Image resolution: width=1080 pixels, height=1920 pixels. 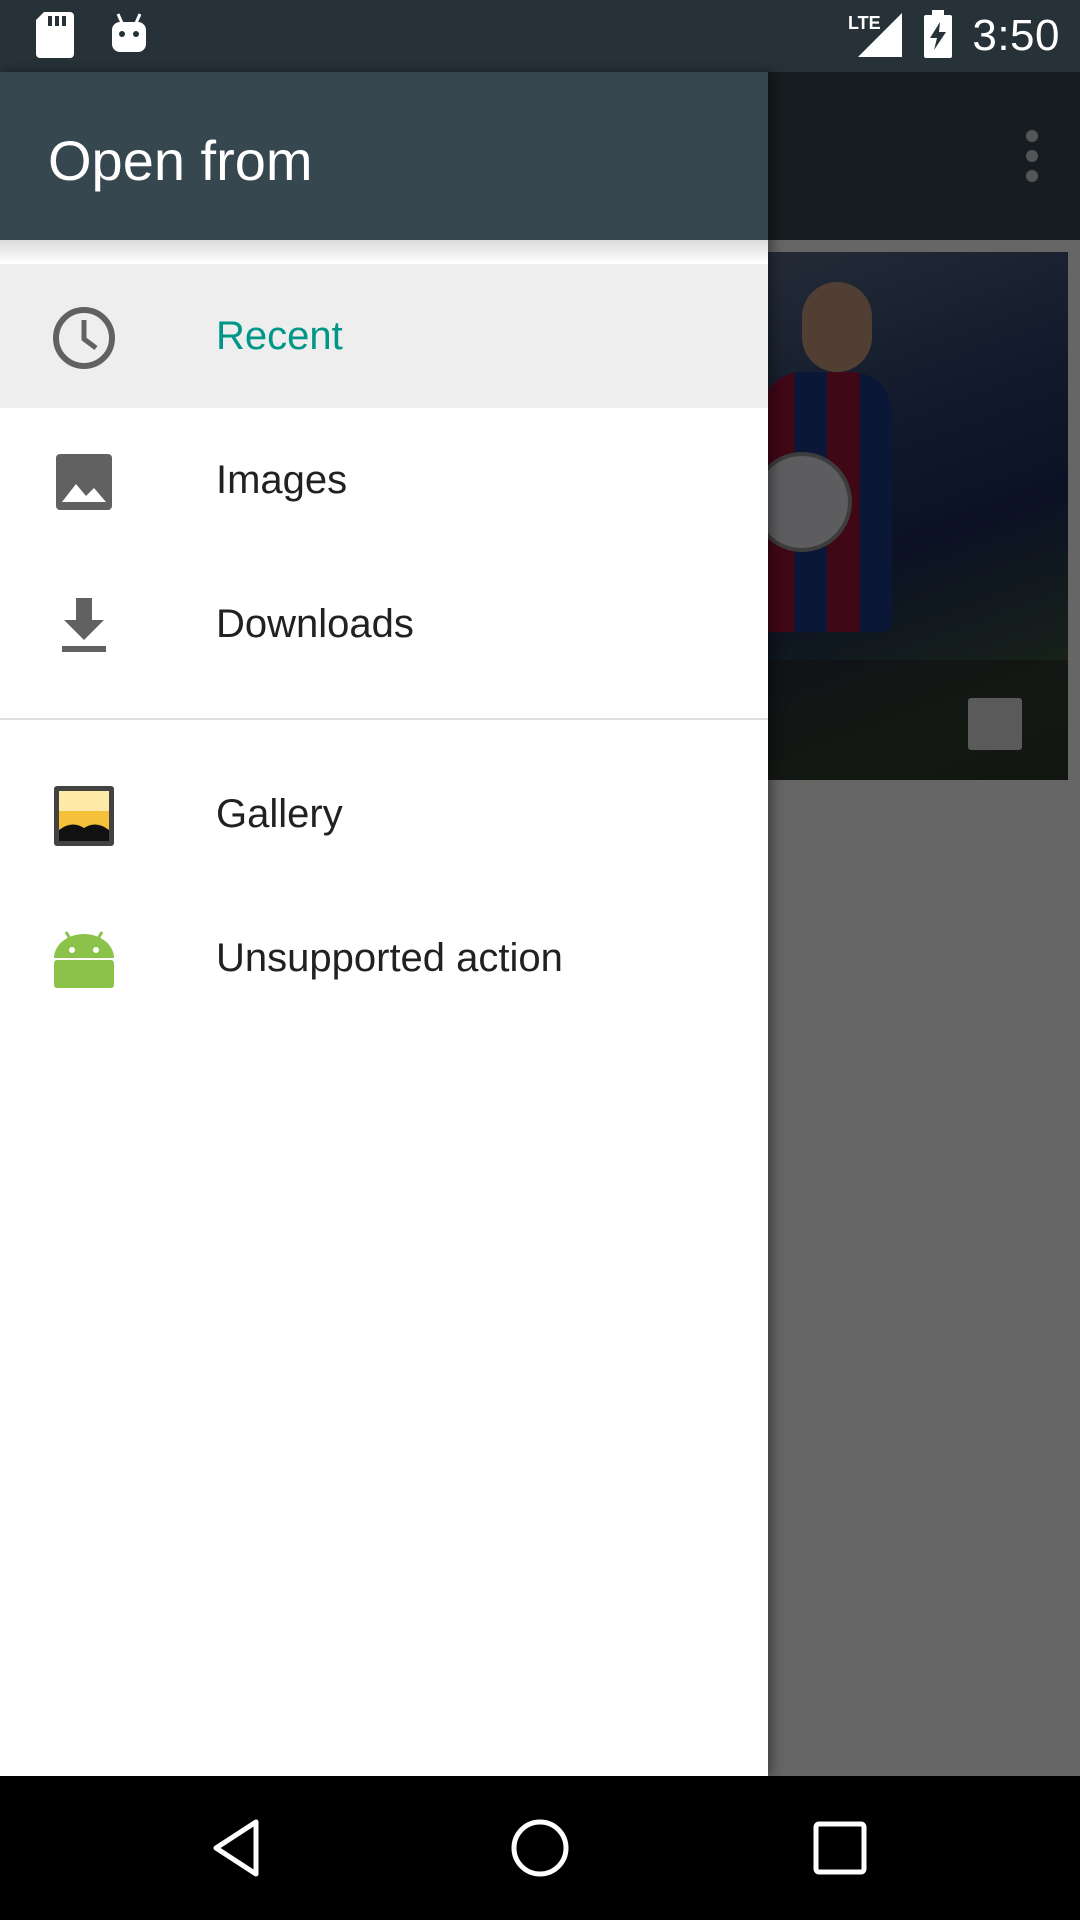 What do you see at coordinates (282, 479) in the screenshot?
I see `drawer-item-label: Images` at bounding box center [282, 479].